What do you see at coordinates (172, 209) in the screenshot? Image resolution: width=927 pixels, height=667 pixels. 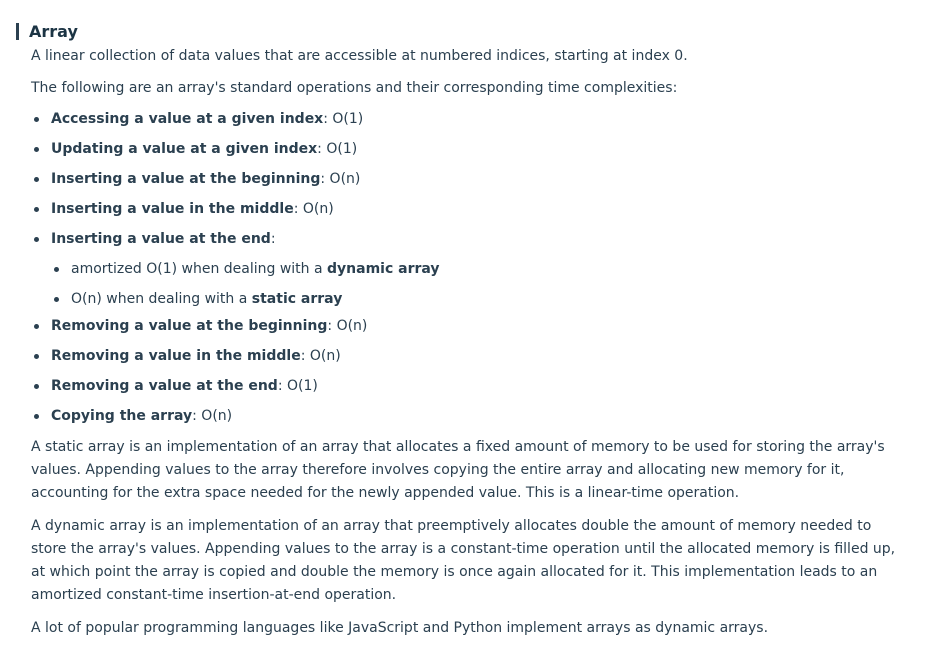 I see `operation-name: Inserting a value in the middle` at bounding box center [172, 209].